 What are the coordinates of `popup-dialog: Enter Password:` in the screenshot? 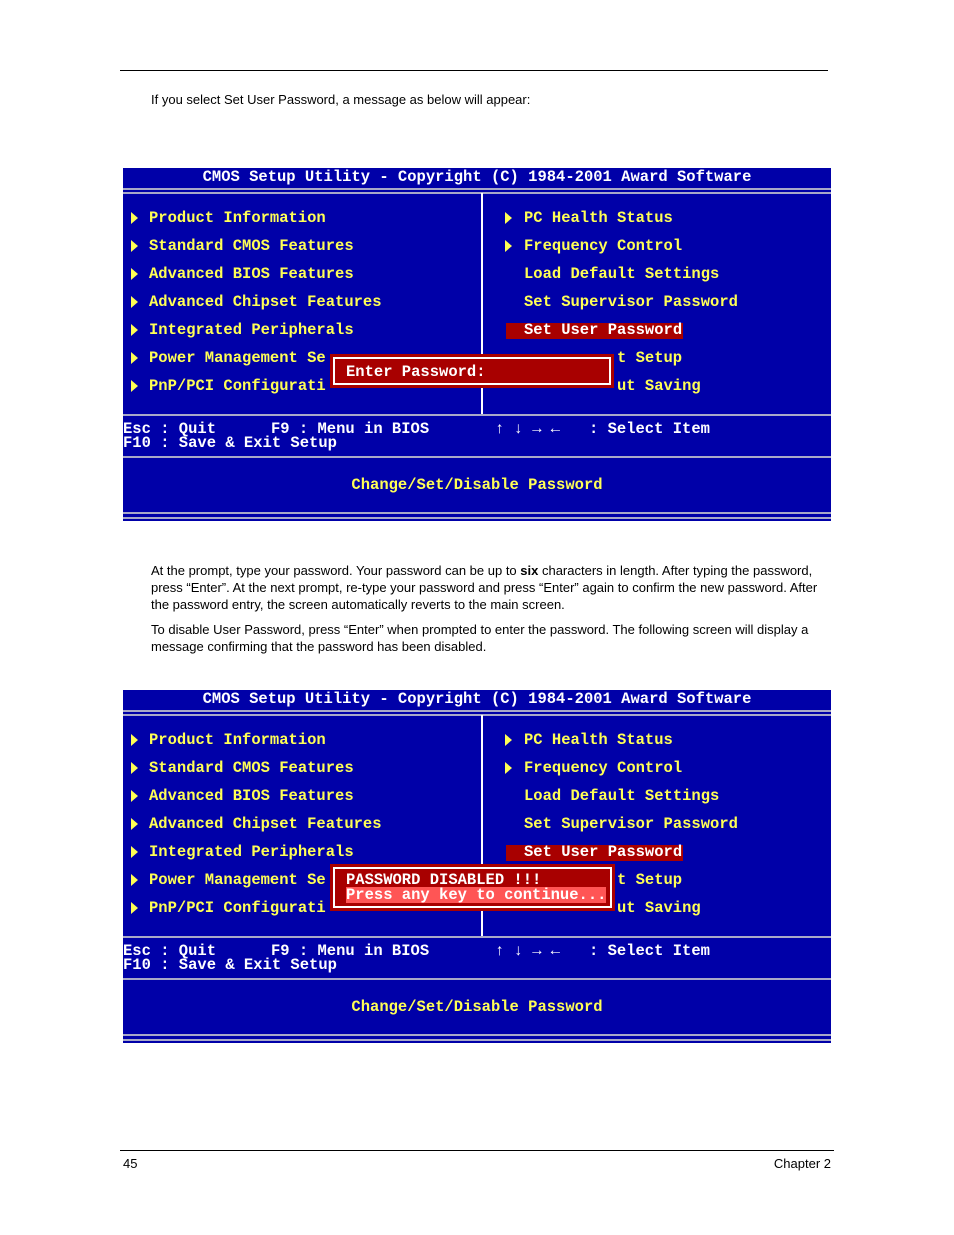 It's located at (472, 371).